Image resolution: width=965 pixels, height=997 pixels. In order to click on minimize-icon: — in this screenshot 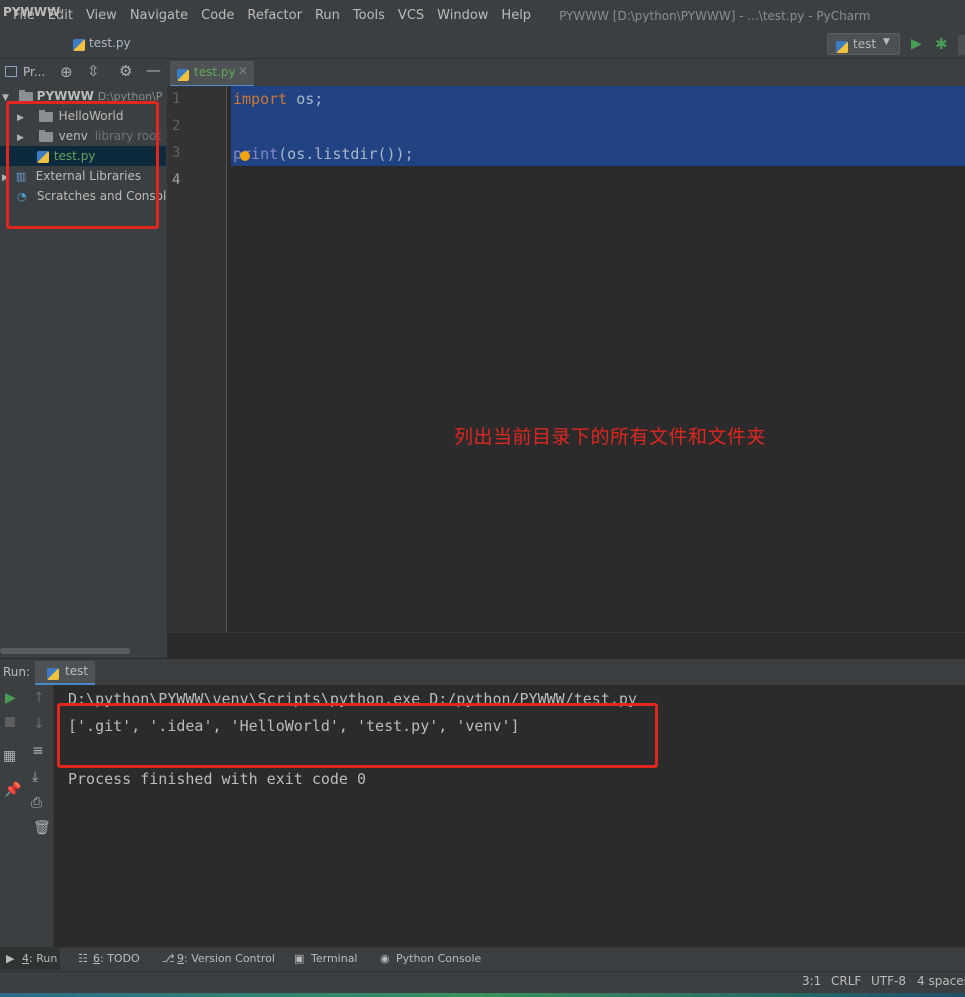, I will do `click(153, 70)`.